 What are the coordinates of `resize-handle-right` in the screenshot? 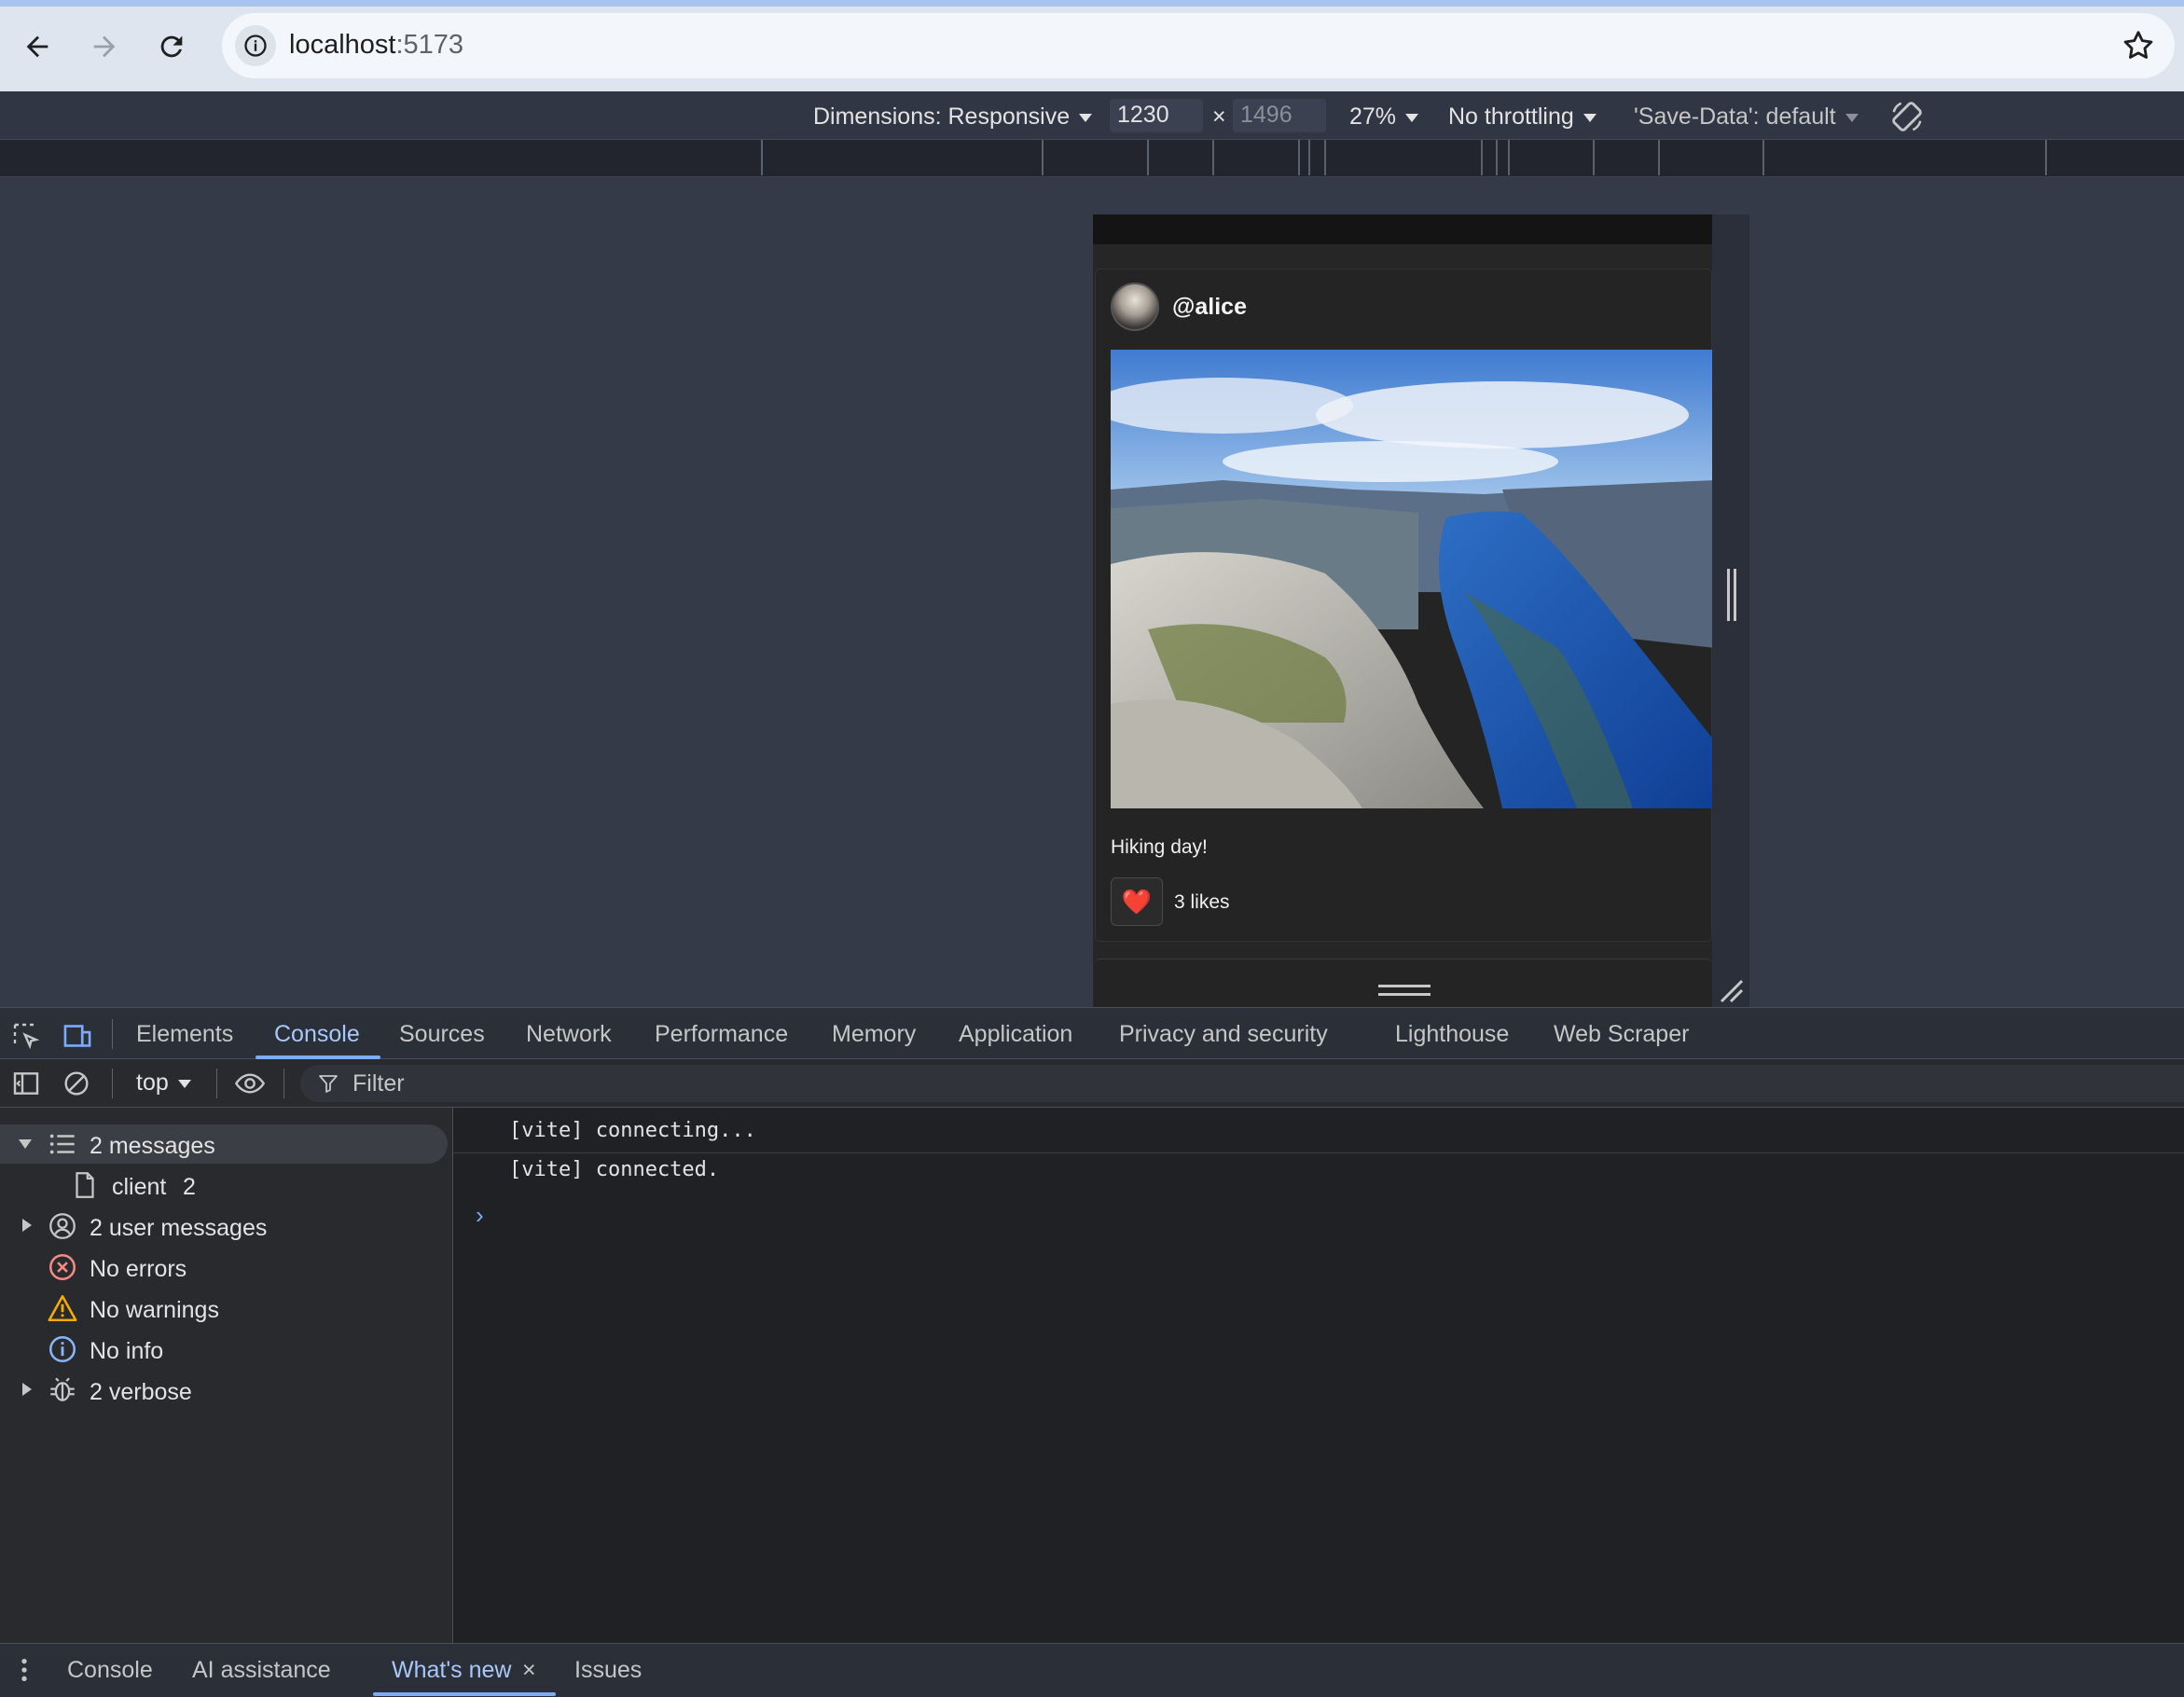 It's located at (1731, 595).